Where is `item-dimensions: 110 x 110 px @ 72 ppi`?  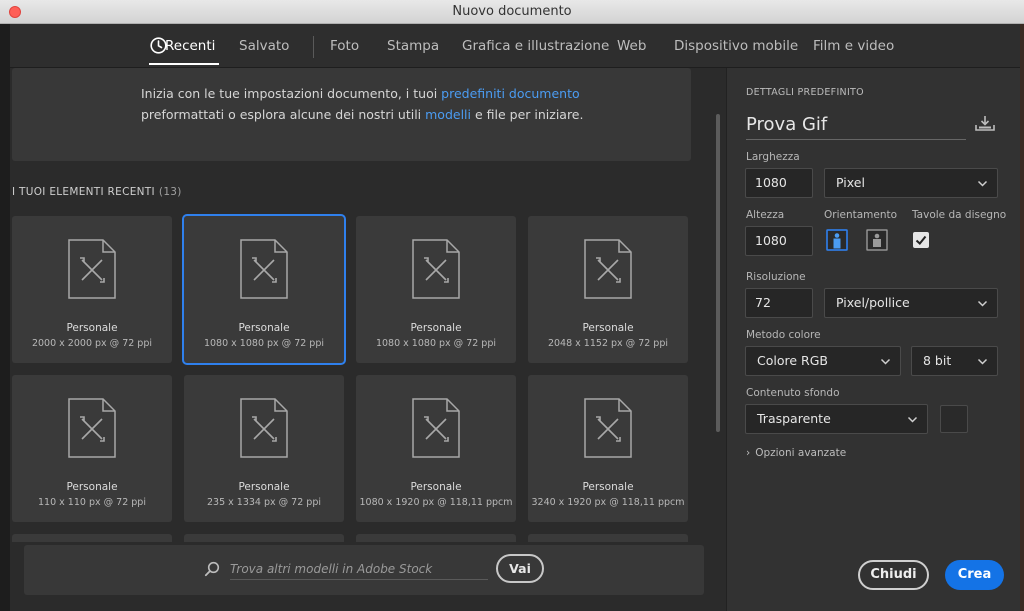 item-dimensions: 110 x 110 px @ 72 ppi is located at coordinates (92, 502).